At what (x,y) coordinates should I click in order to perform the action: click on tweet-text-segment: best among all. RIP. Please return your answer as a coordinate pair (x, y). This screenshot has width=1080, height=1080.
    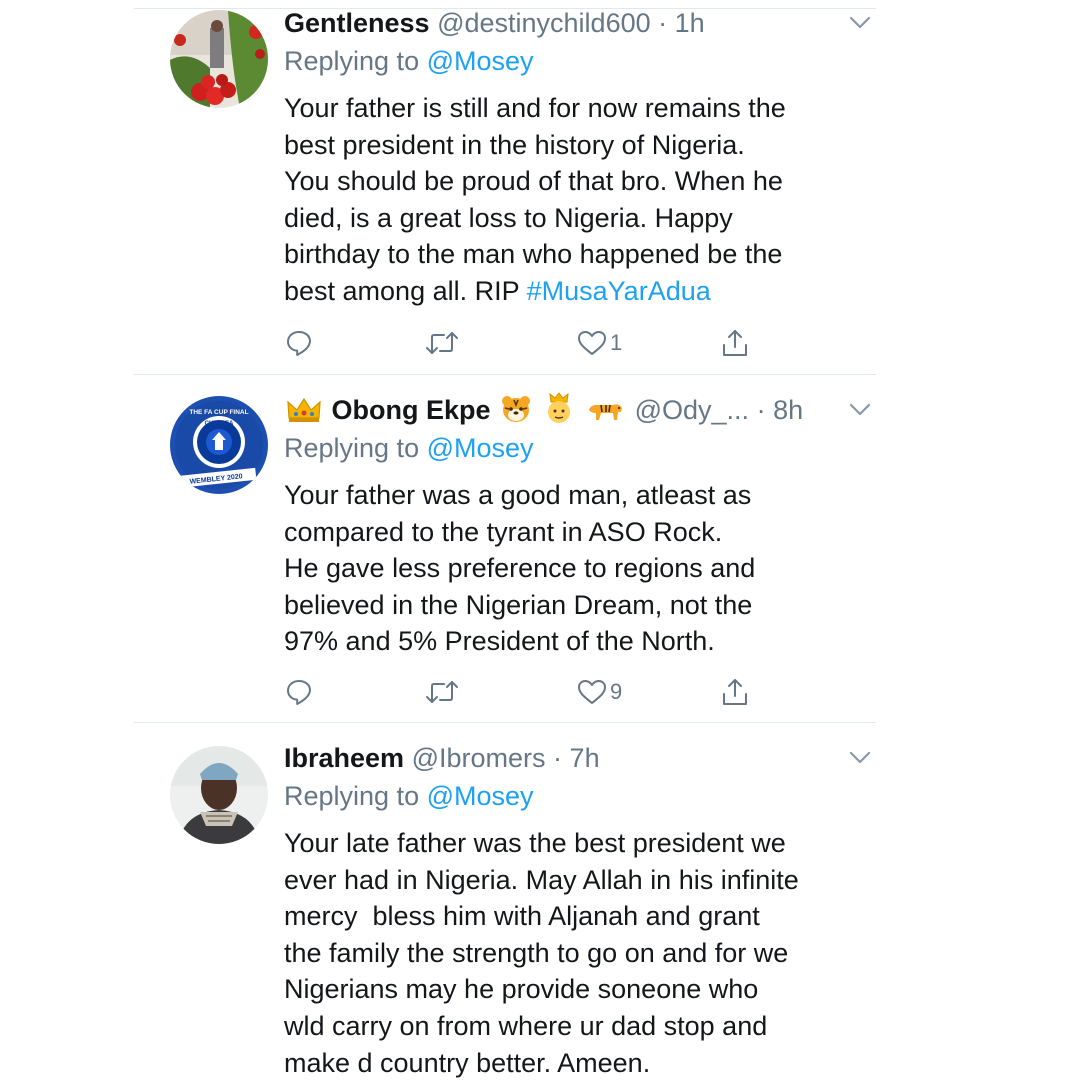
    Looking at the image, I should click on (405, 290).